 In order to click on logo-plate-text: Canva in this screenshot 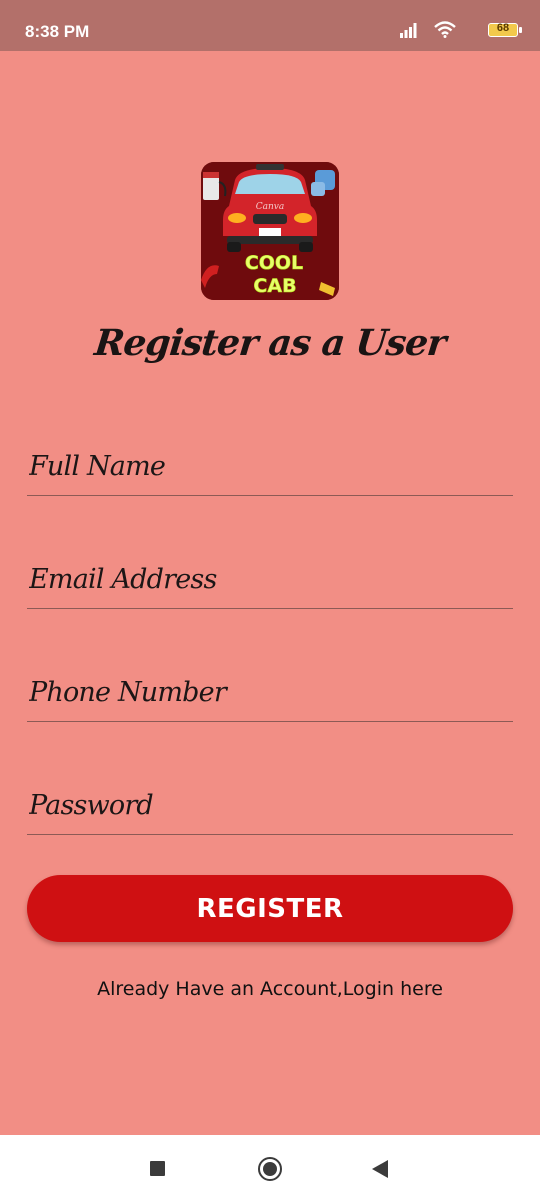, I will do `click(270, 207)`.